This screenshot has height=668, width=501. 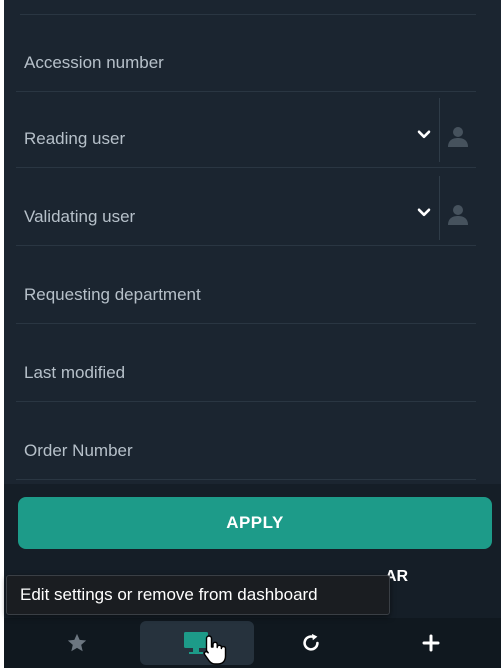 I want to click on refresh-tab, so click(x=311, y=643).